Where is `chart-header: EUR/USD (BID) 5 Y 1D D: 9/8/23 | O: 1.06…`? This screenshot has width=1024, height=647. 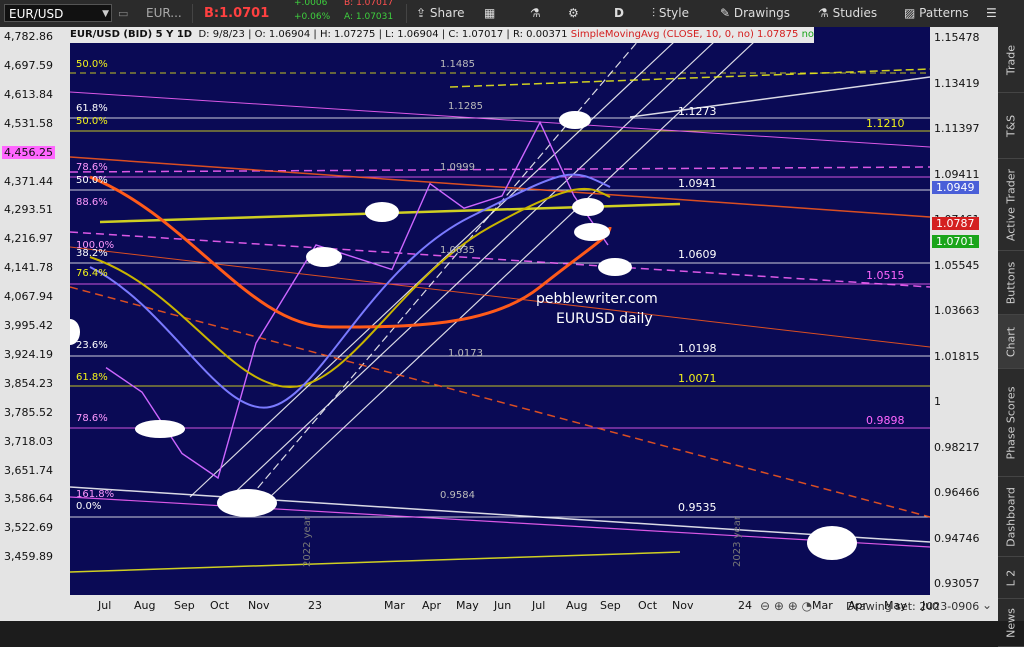
chart-header: EUR/USD (BID) 5 Y 1D D: 9/8/23 | O: 1.06… is located at coordinates (442, 35).